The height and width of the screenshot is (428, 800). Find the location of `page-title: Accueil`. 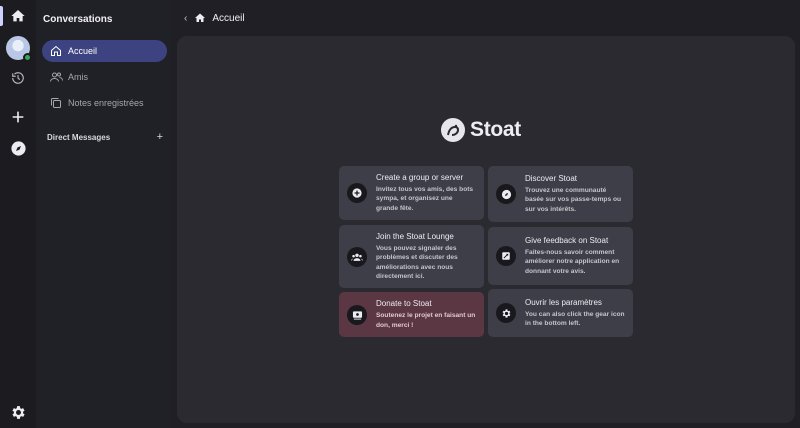

page-title: Accueil is located at coordinates (228, 18).